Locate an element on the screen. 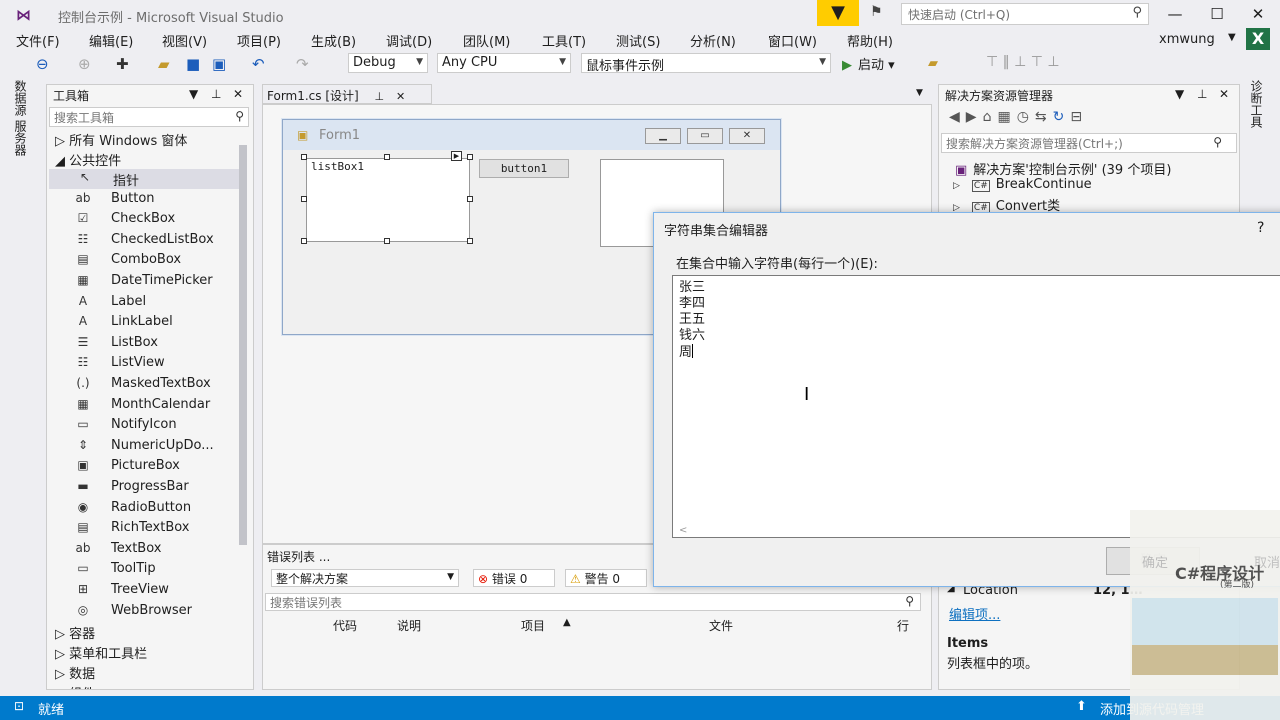  save-icon: ■ is located at coordinates (193, 64).